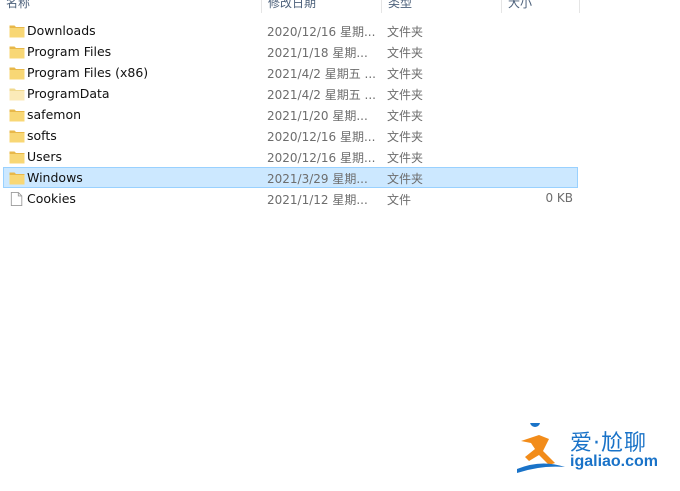 This screenshot has height=491, width=680. Describe the element at coordinates (595, 451) in the screenshot. I see `watermark: 爱·尬聊 igaliao.com` at that location.